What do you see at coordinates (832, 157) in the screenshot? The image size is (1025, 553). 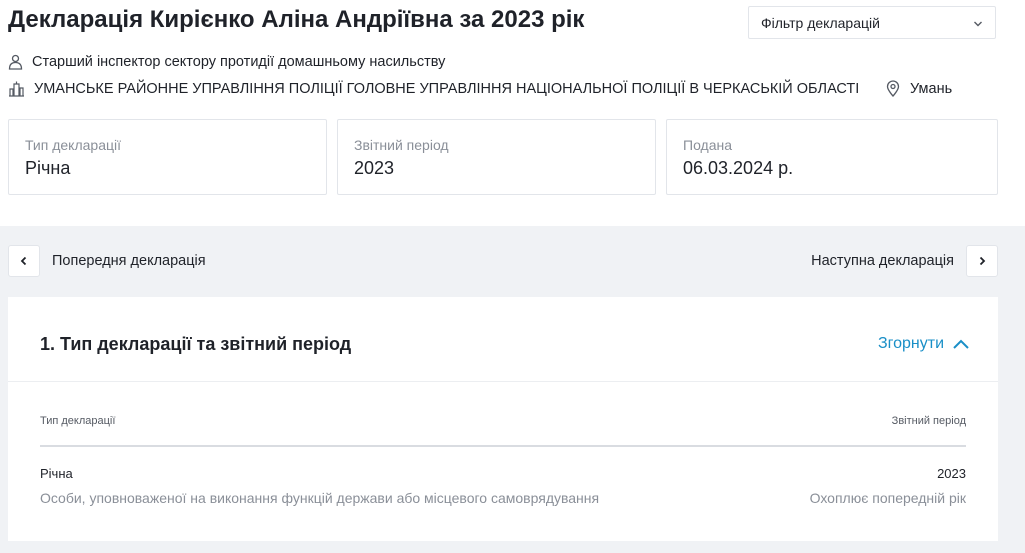 I see `card-submitted-date: Подана 06.03.2024 р.` at bounding box center [832, 157].